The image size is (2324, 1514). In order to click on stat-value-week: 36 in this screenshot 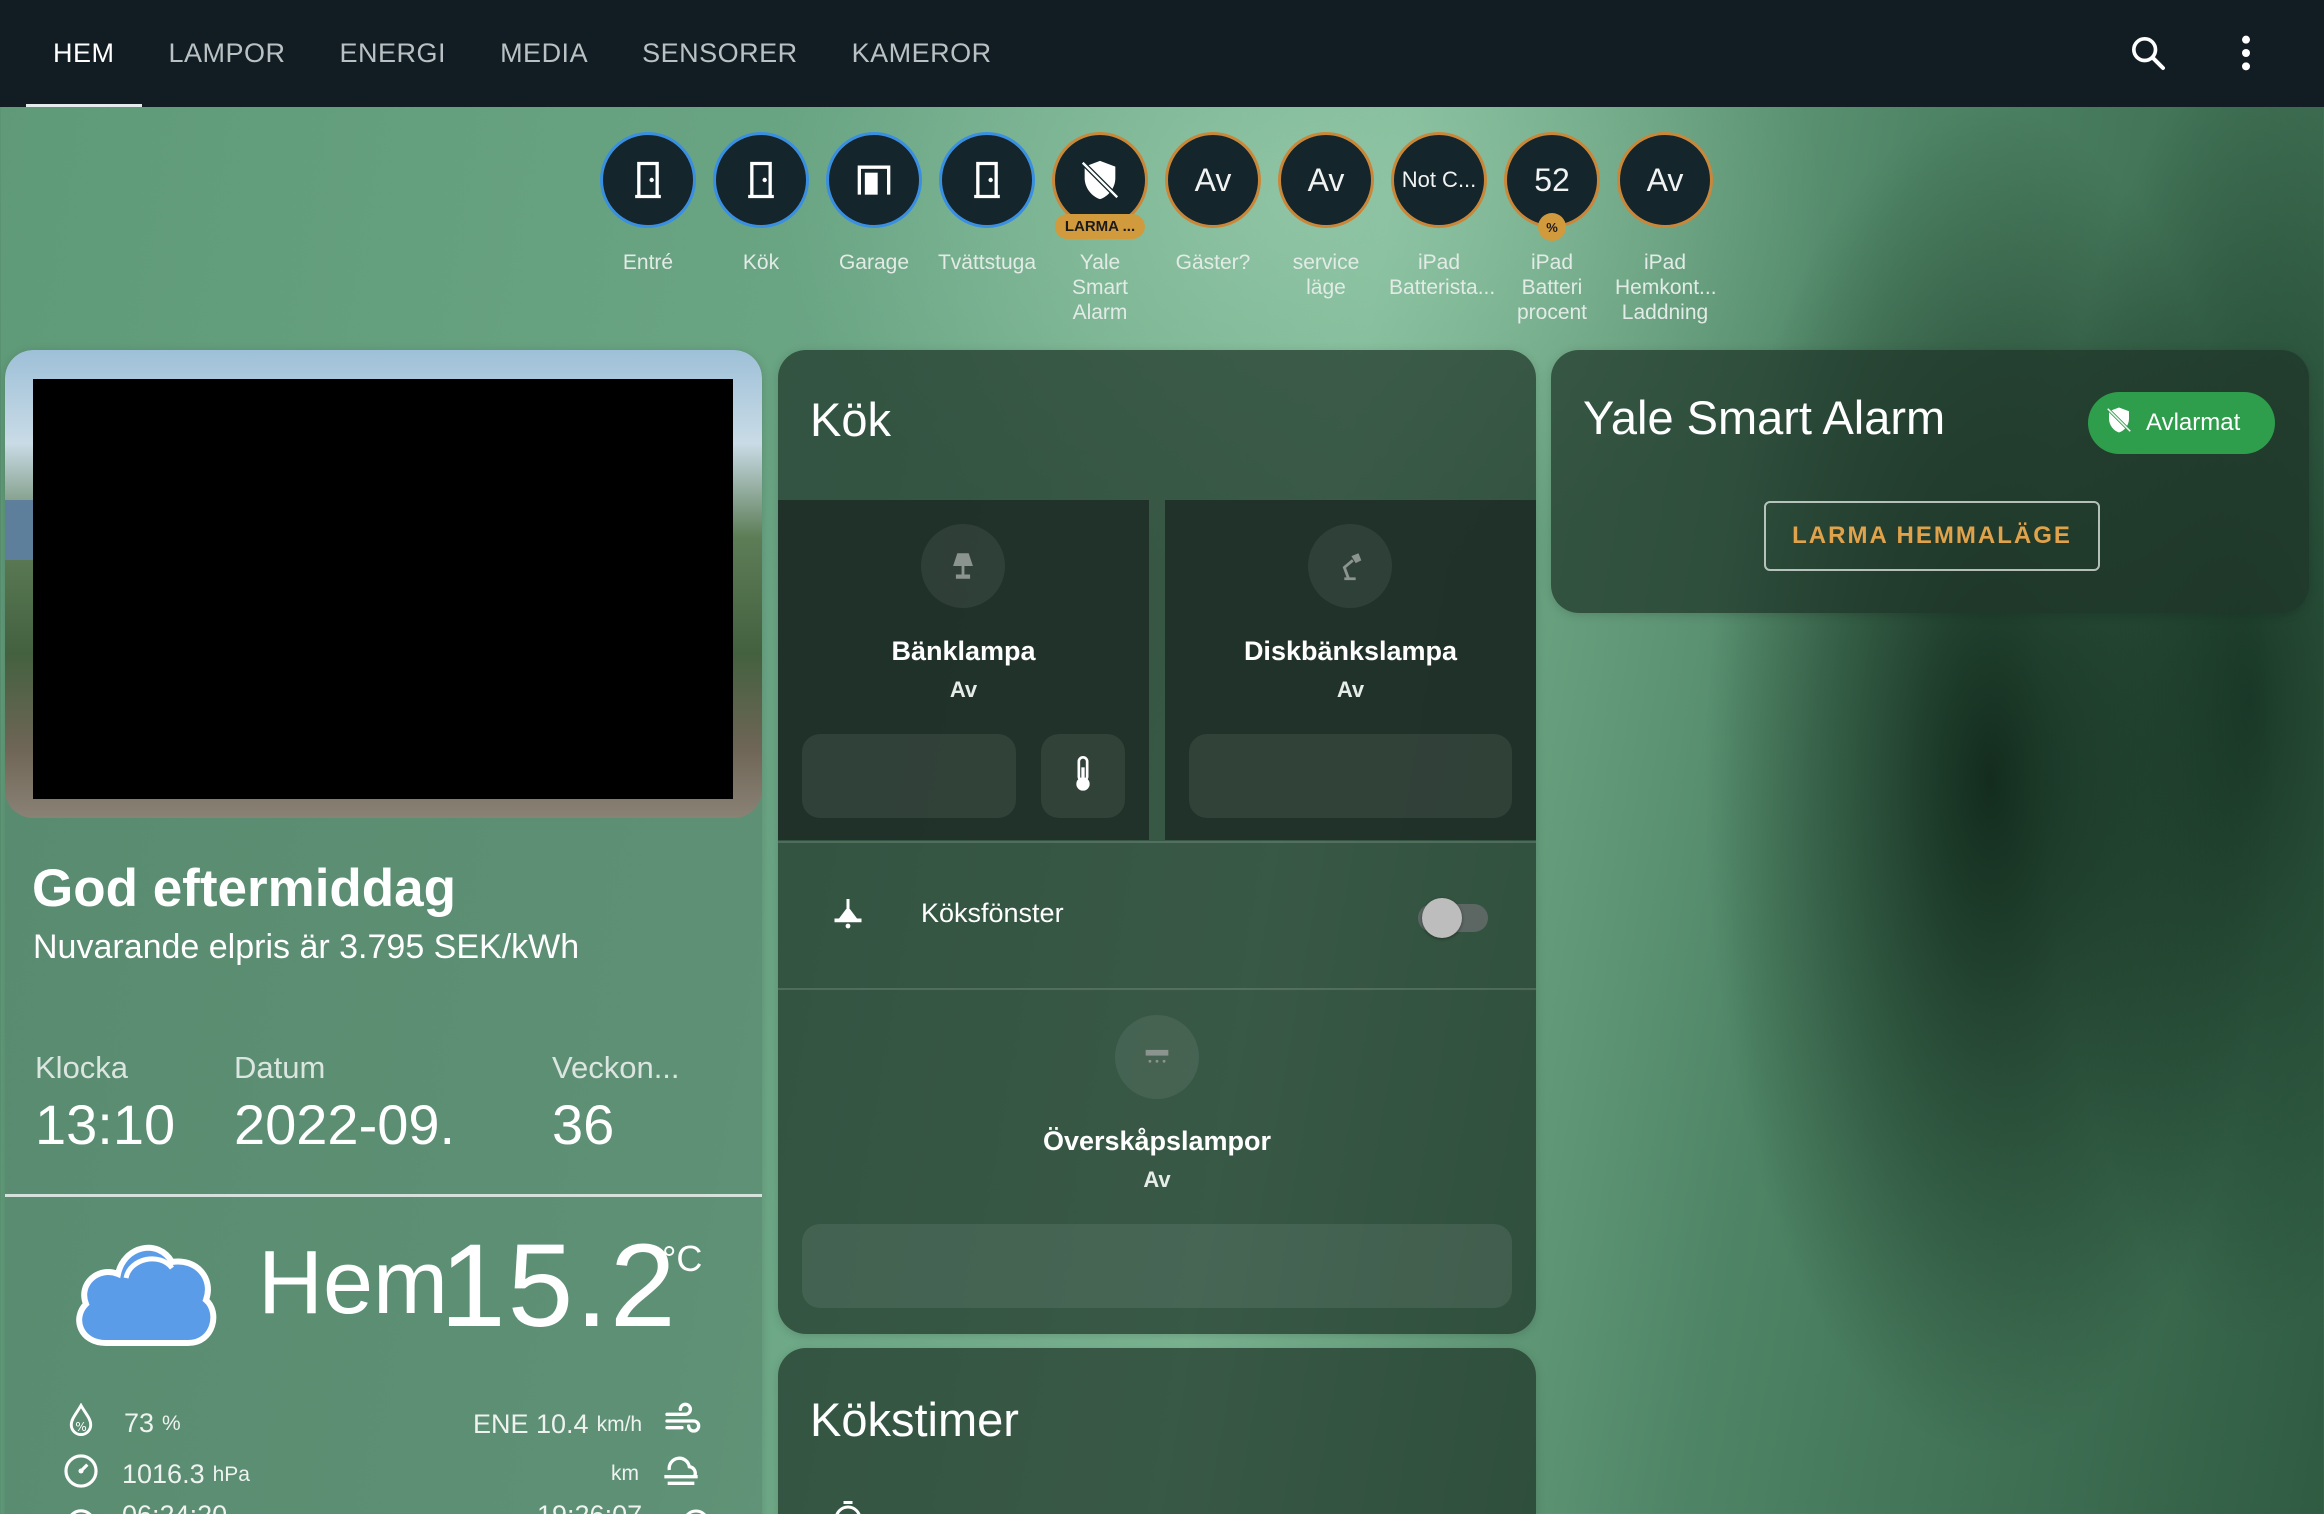, I will do `click(583, 1124)`.